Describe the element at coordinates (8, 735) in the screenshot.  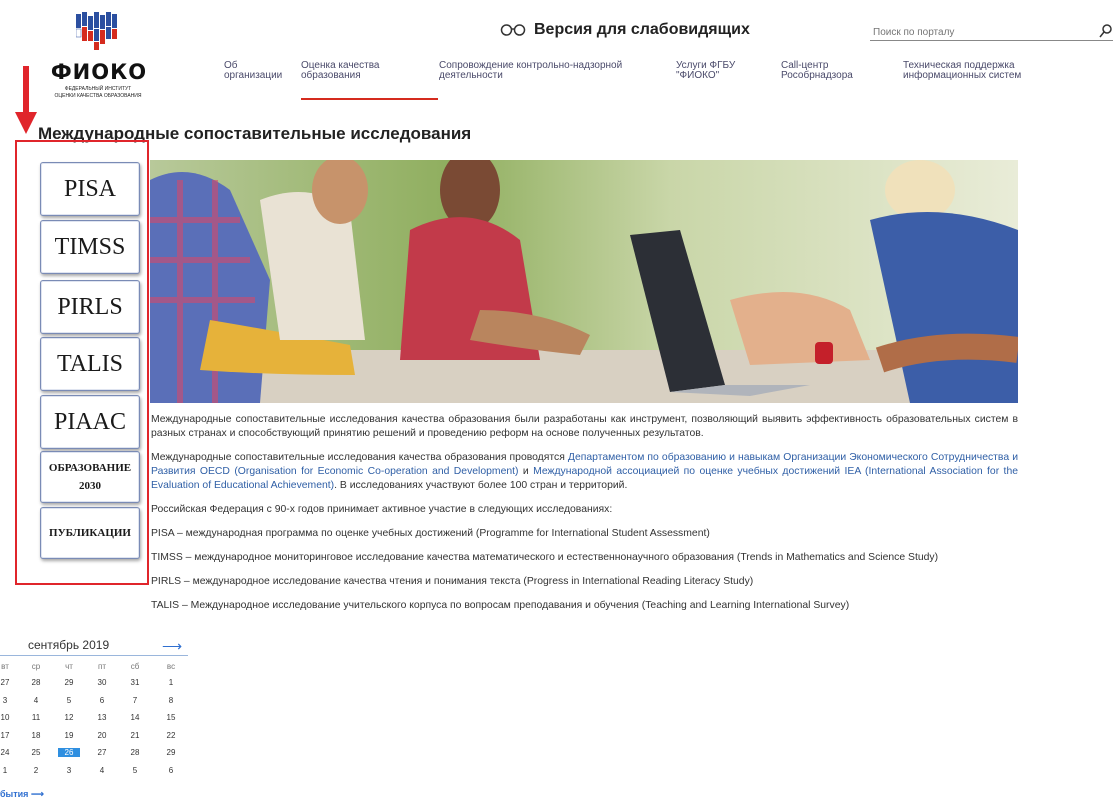
I see `calendar-day: 17` at that location.